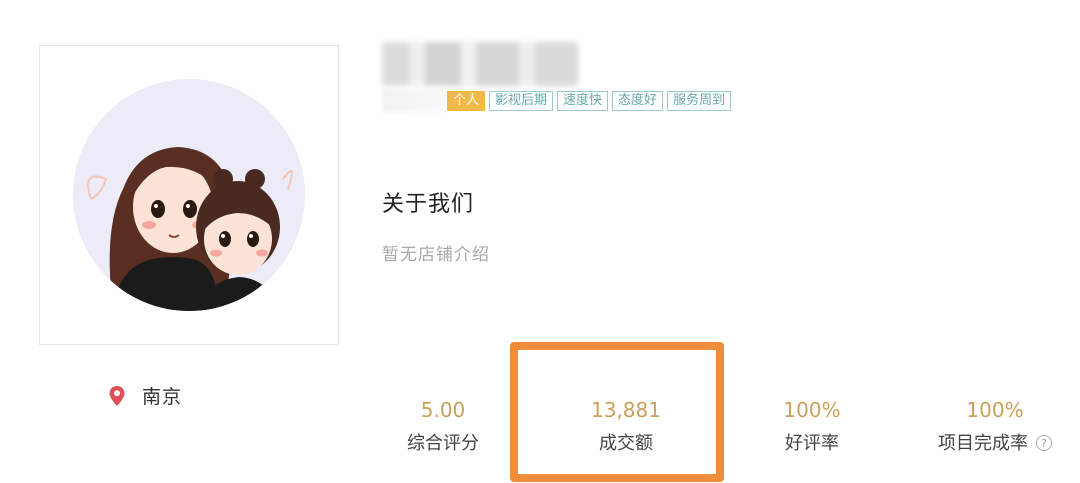  I want to click on shop-name-blurred-secondary, so click(414, 100).